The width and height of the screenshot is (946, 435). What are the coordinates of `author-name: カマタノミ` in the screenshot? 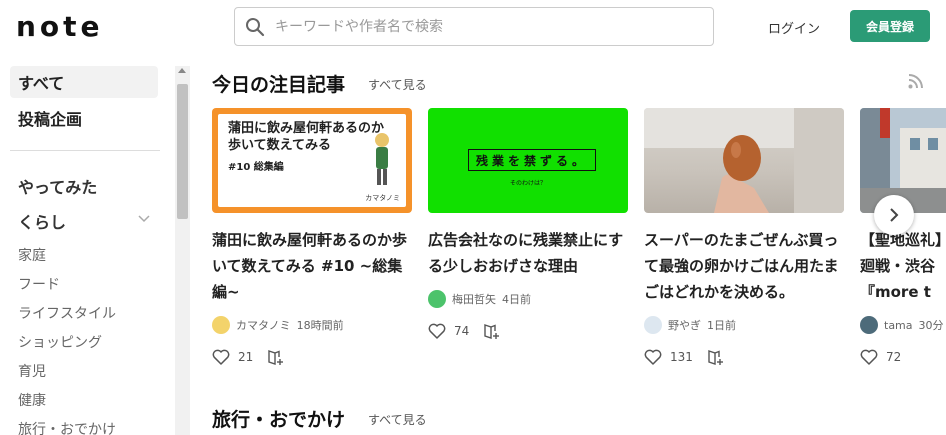 It's located at (263, 325).